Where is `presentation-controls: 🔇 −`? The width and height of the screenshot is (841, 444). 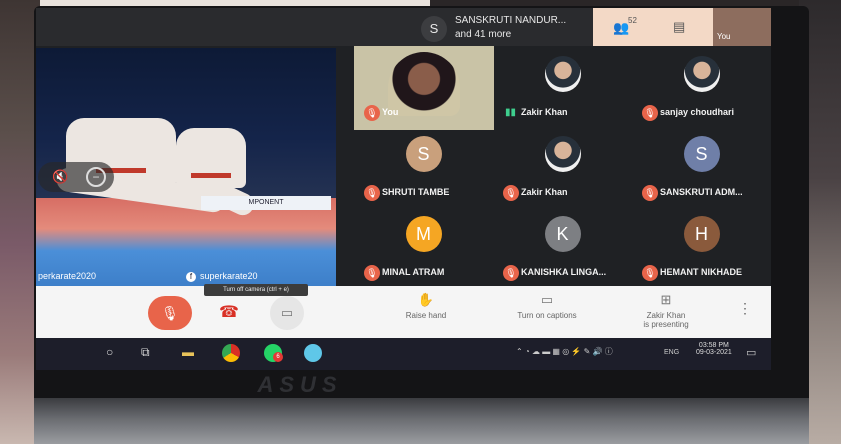
presentation-controls: 🔇 − is located at coordinates (76, 177).